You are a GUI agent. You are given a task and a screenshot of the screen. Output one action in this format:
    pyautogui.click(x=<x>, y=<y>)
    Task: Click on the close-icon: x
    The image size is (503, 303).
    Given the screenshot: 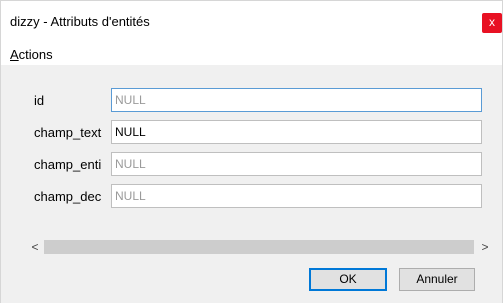 What is the action you would take?
    pyautogui.click(x=492, y=22)
    